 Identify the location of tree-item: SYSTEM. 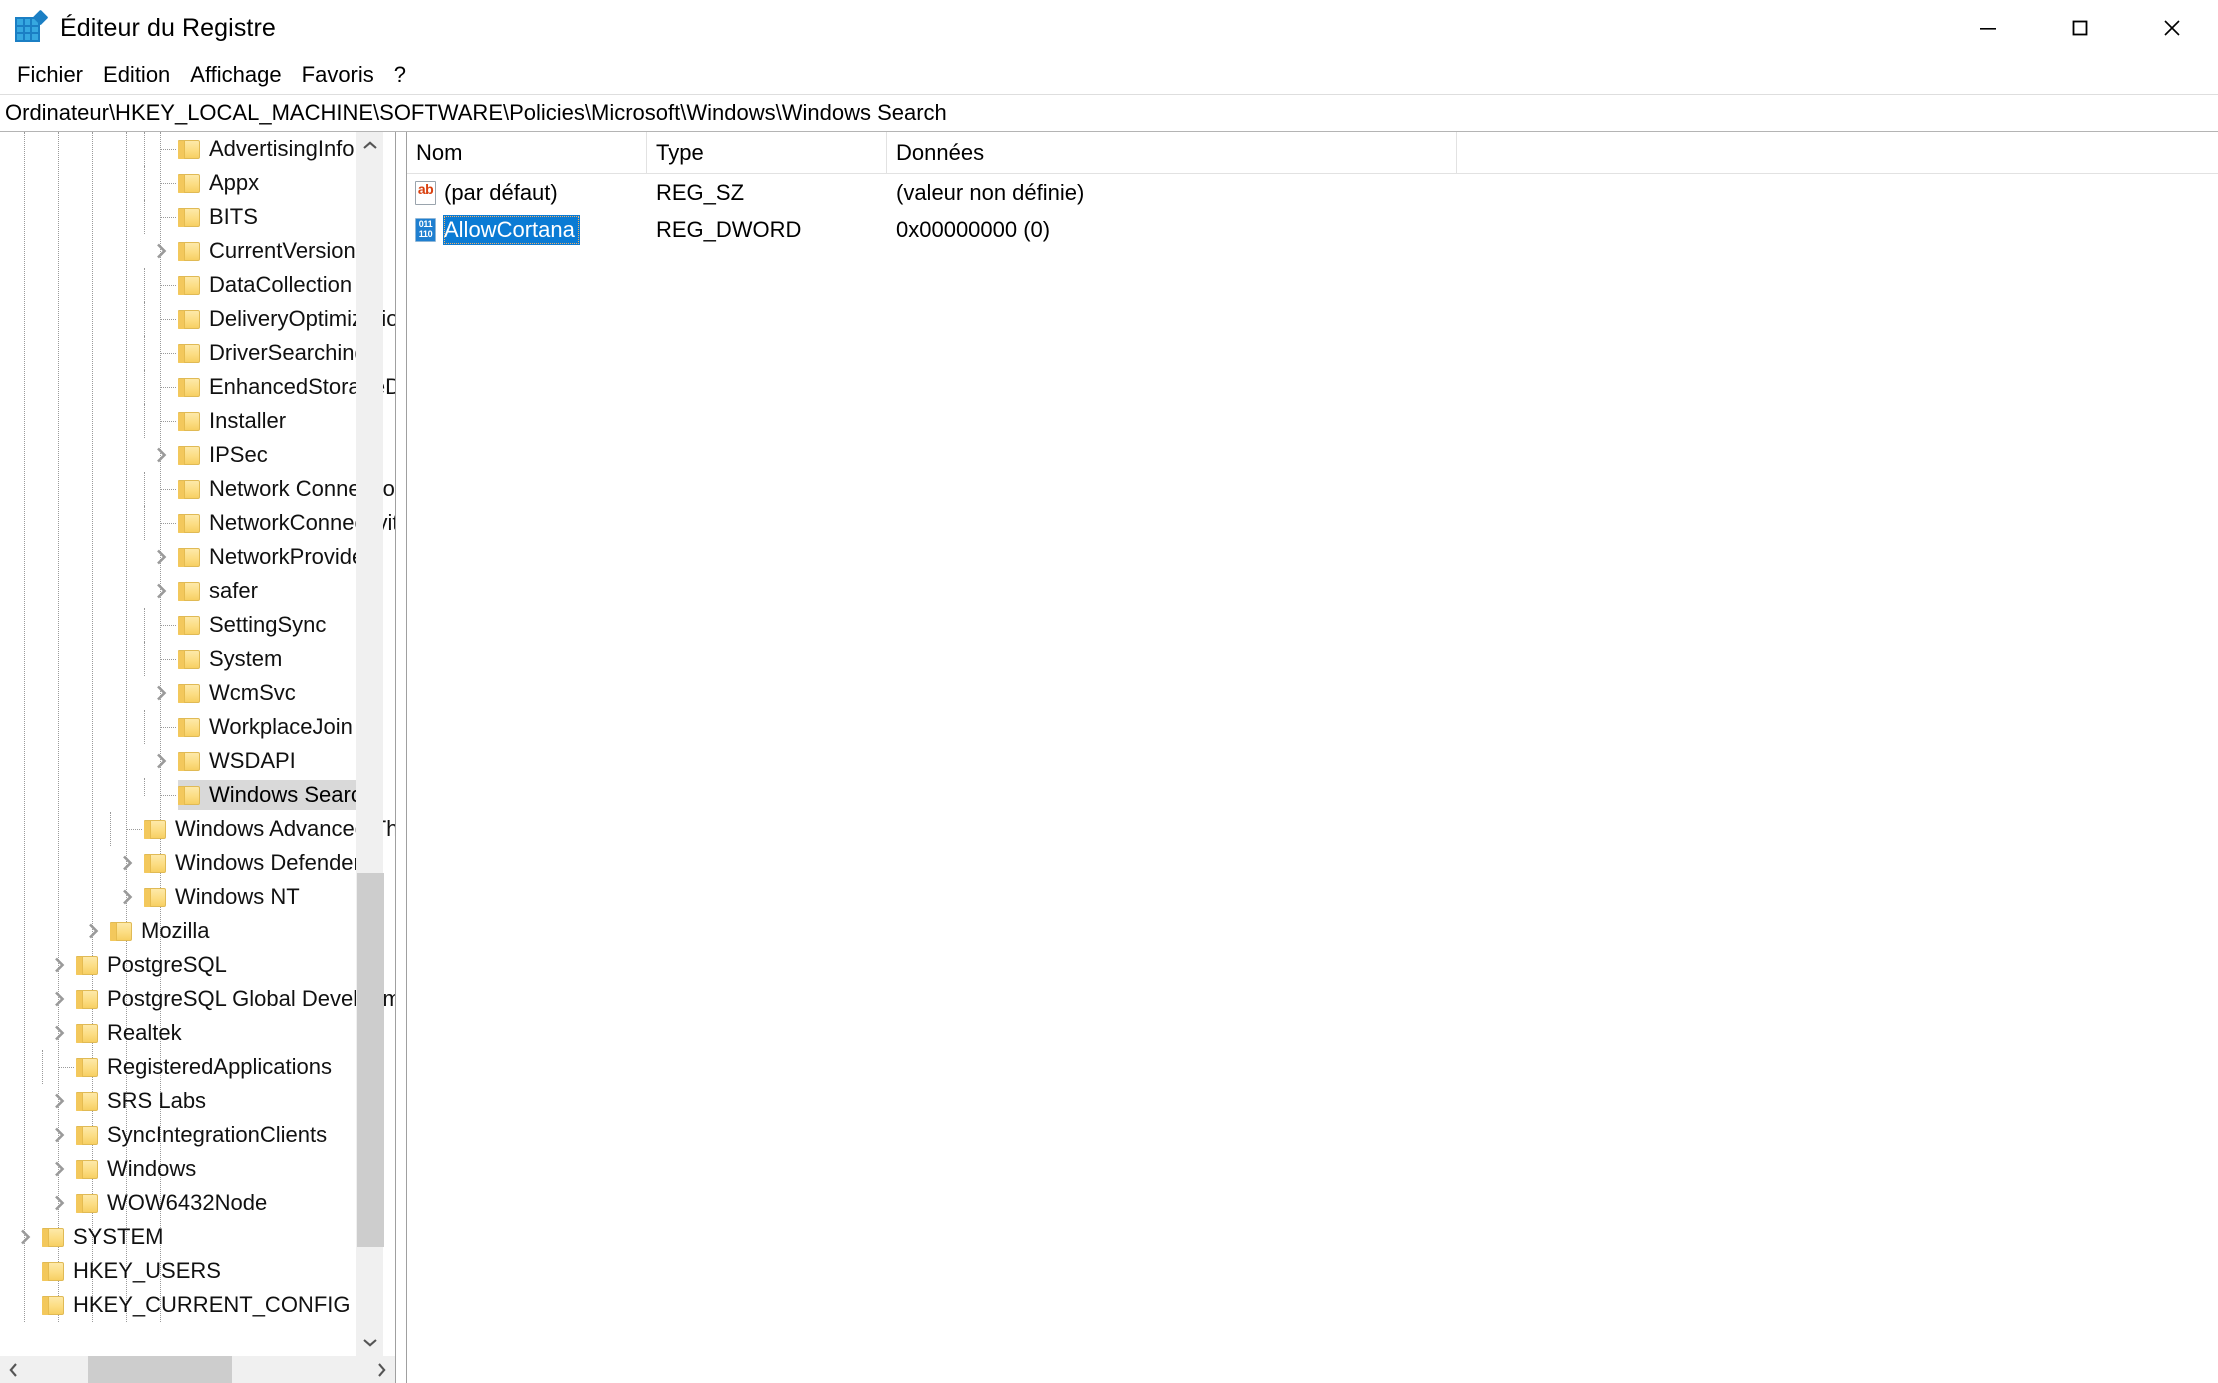
(197, 1237).